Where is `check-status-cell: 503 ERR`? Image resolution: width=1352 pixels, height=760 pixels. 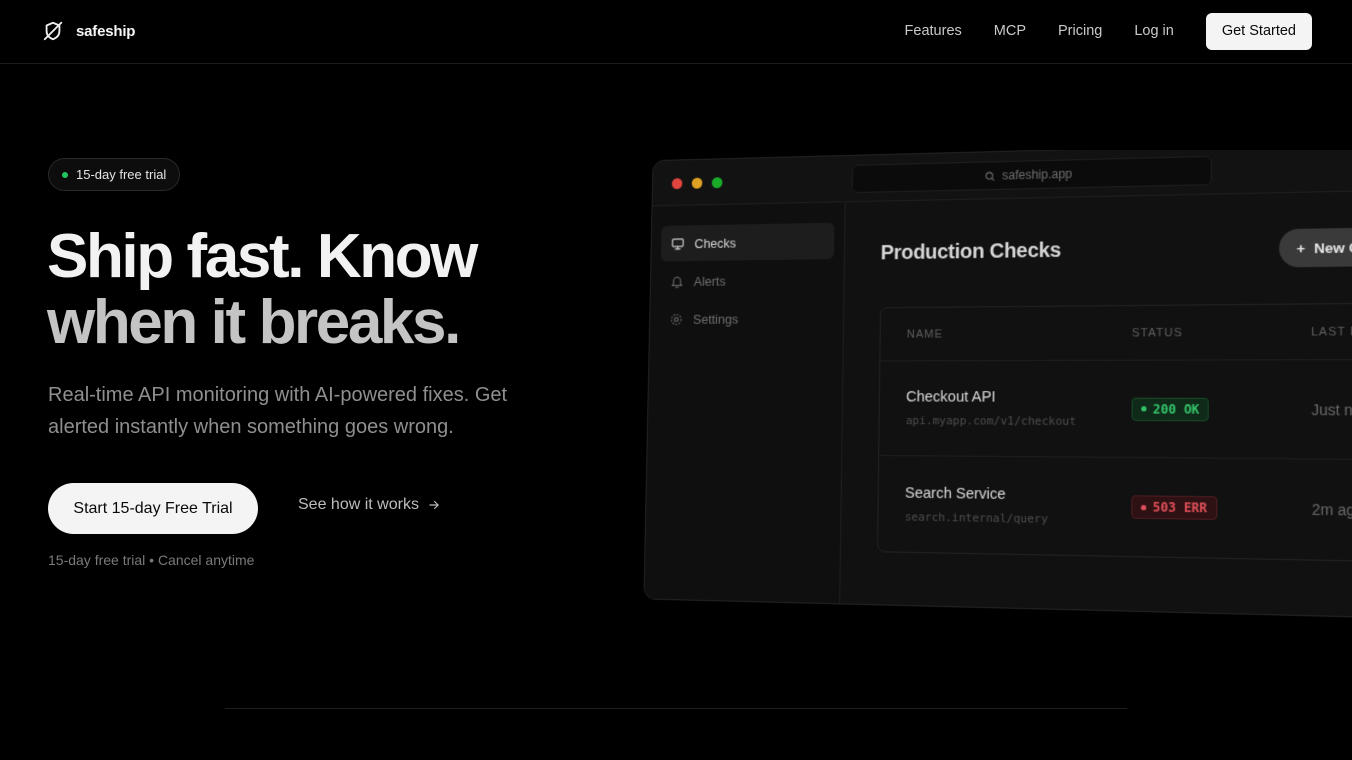
check-status-cell: 503 ERR is located at coordinates (1221, 508).